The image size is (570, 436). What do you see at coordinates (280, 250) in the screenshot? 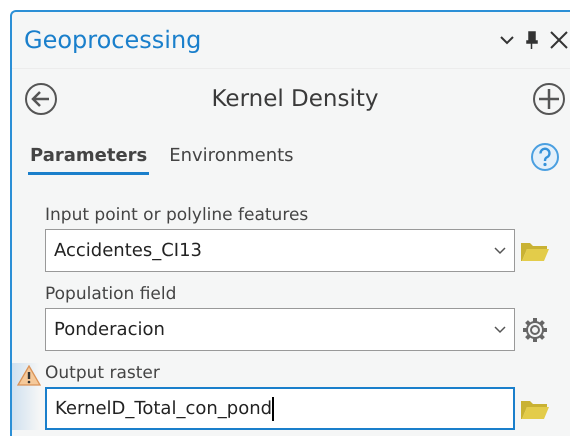
I see `dropdown-field: Accidentes_CI13` at bounding box center [280, 250].